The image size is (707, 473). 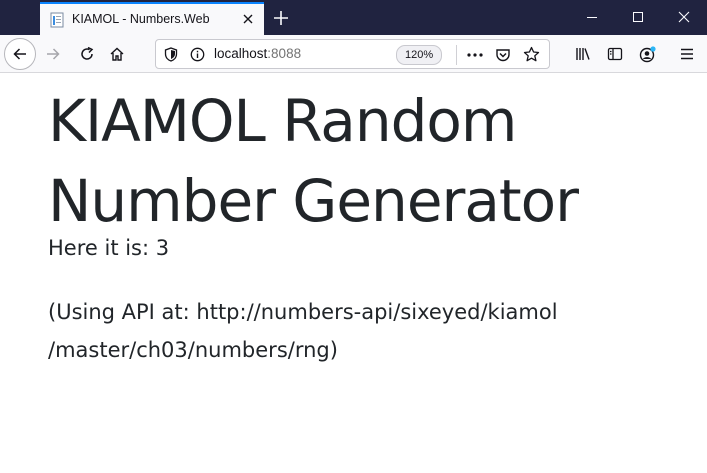 I want to click on hamburger-menu-icon, so click(x=687, y=54).